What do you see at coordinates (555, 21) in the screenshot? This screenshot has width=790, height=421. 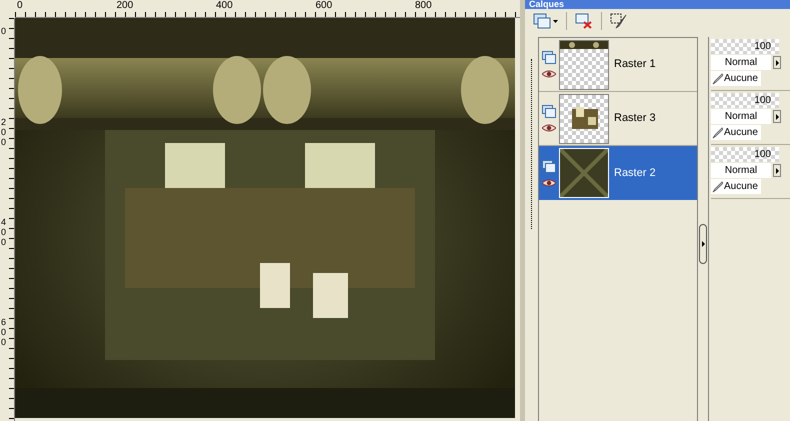 I see `caret-icon` at bounding box center [555, 21].